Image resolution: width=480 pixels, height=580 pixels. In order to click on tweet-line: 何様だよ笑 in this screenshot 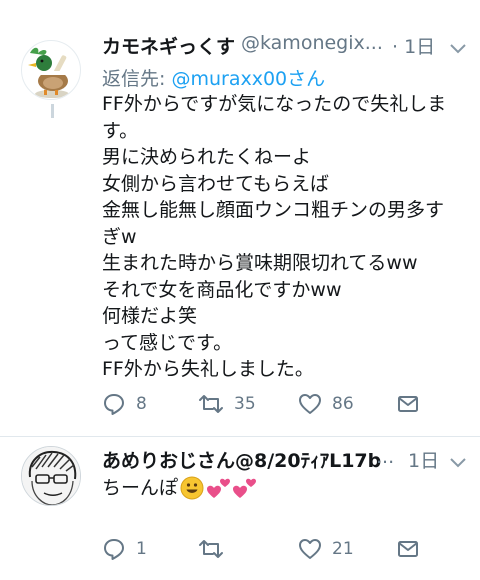, I will do `click(150, 316)`.